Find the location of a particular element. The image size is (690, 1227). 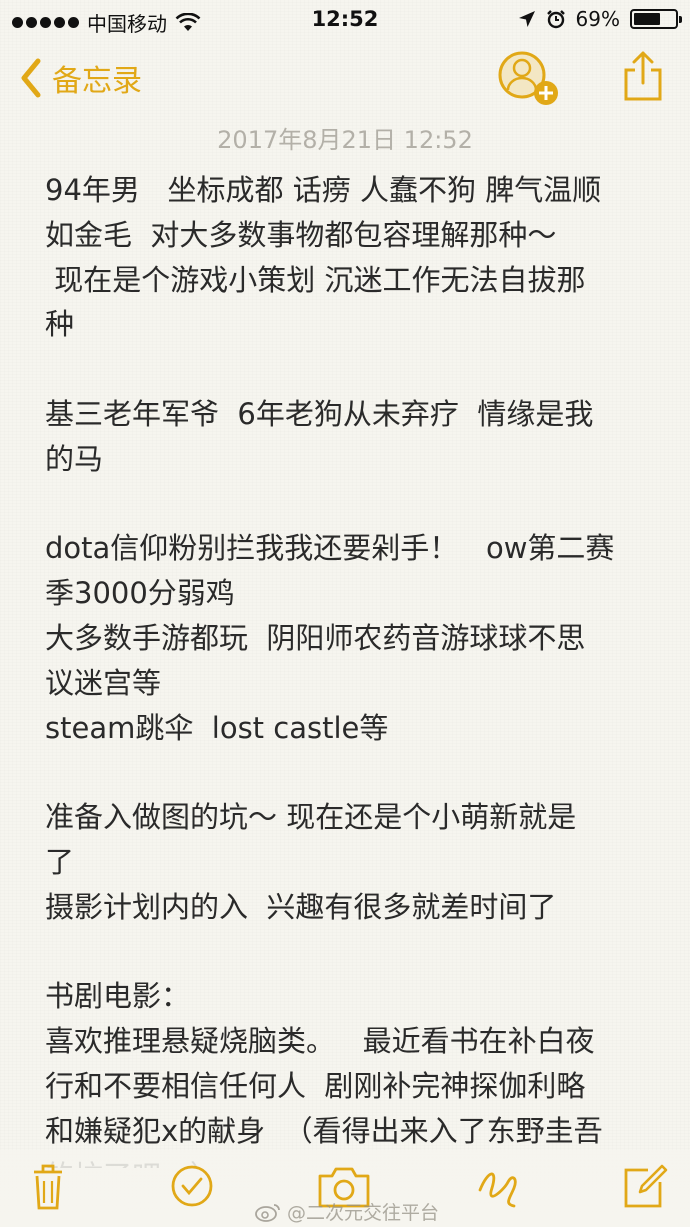

status-right: 69% is located at coordinates (600, 19).